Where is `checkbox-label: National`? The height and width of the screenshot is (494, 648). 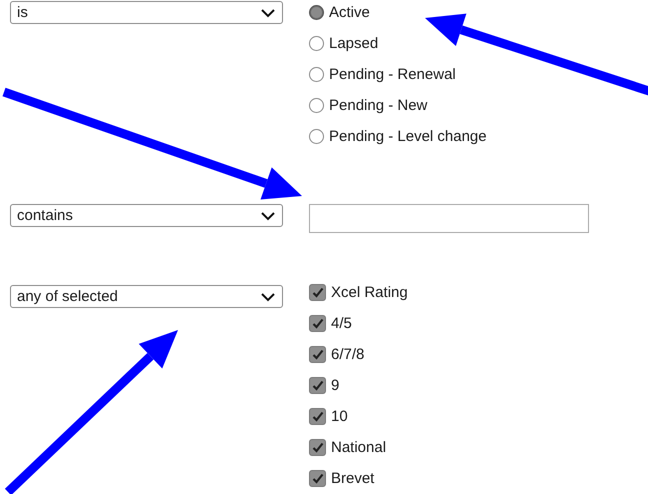
checkbox-label: National is located at coordinates (358, 447).